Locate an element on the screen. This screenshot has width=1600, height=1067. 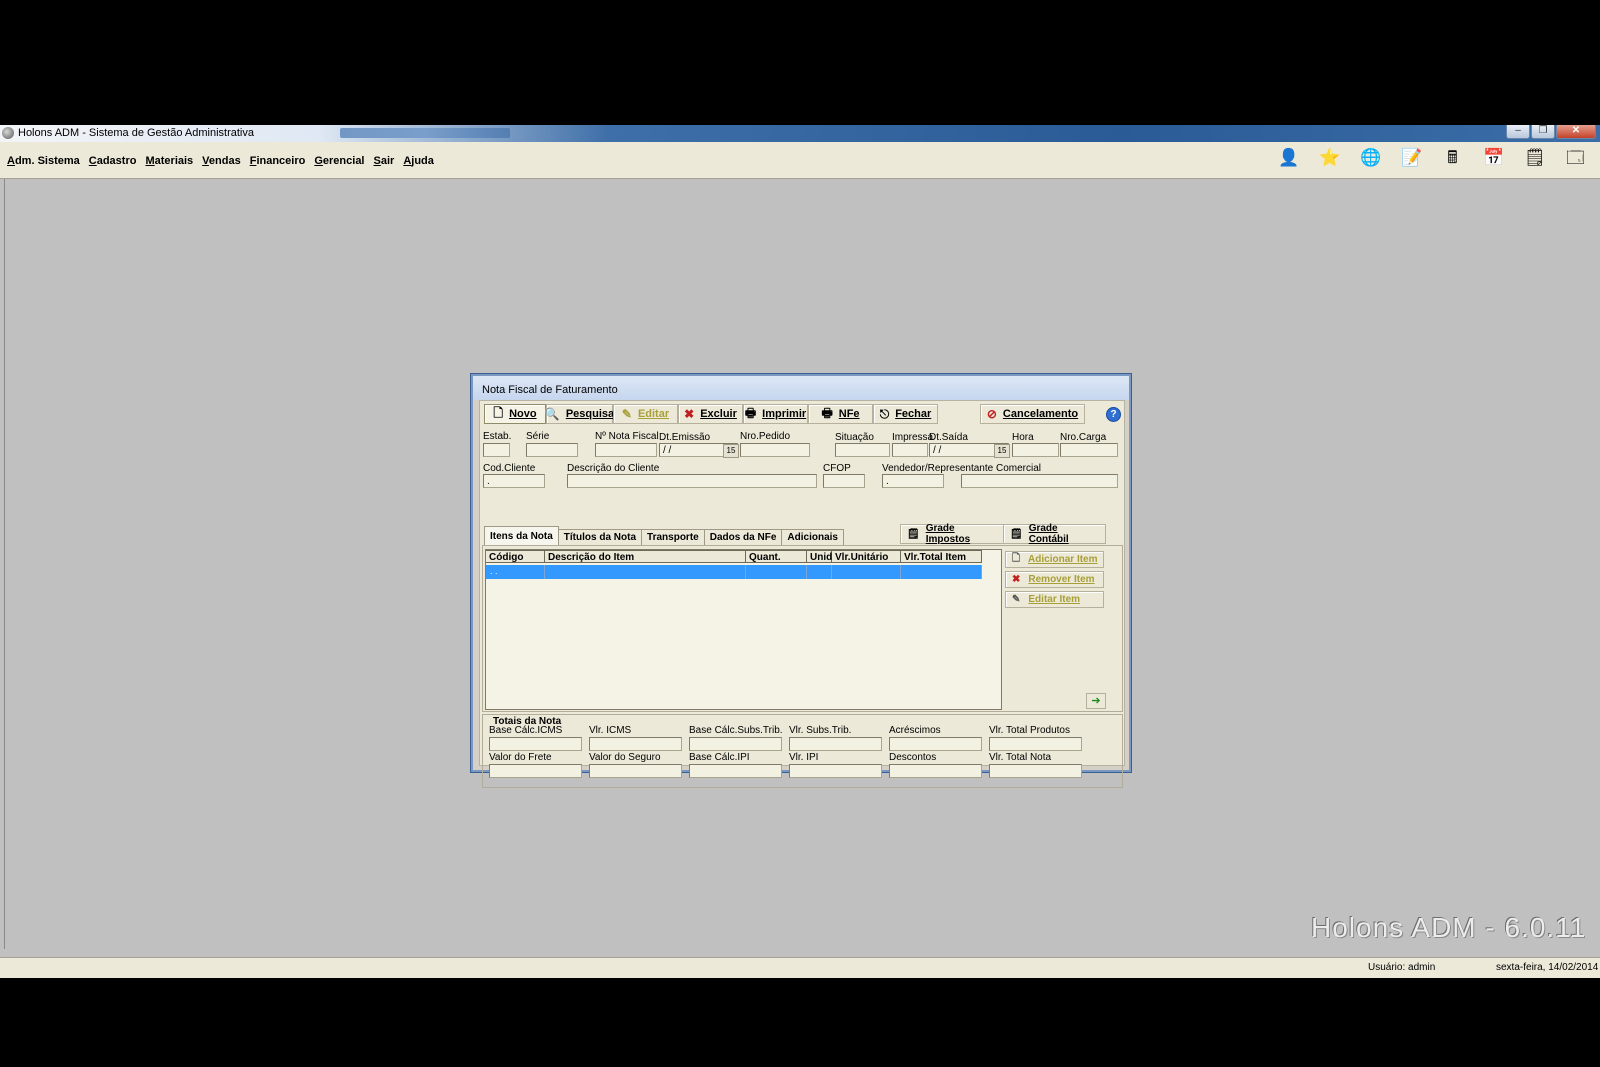
printer-nfe-icon: 🖶 is located at coordinates (827, 412).